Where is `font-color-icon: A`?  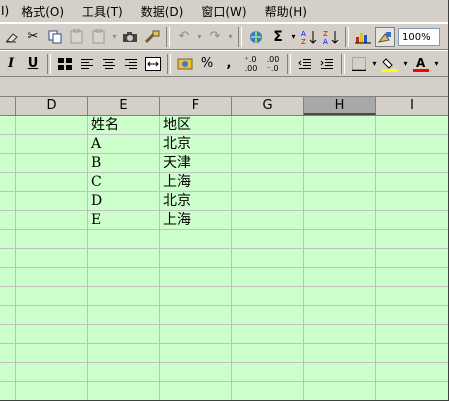
font-color-icon: A is located at coordinates (421, 64).